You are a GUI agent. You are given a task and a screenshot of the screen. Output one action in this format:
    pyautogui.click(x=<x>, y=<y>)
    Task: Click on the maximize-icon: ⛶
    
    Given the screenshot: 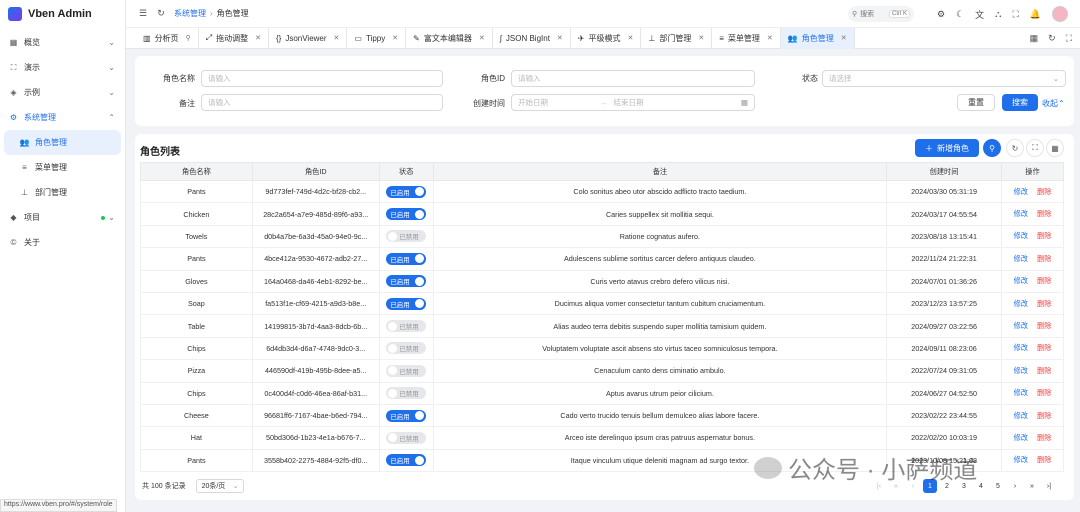 What is the action you would take?
    pyautogui.click(x=1069, y=38)
    